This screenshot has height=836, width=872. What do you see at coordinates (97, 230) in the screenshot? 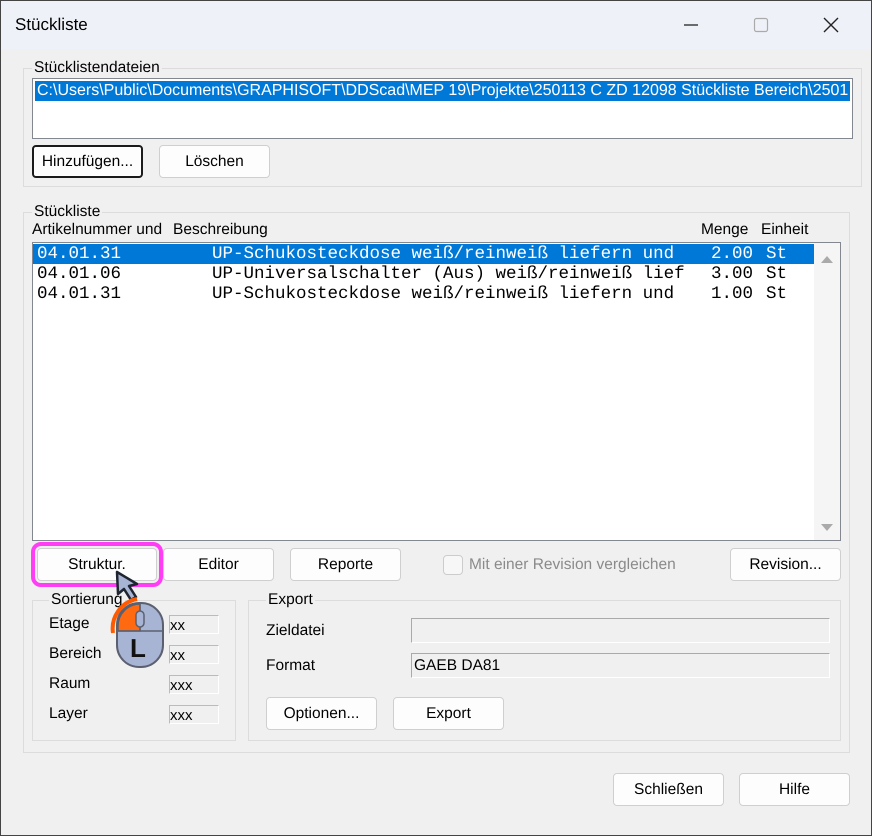
I see `column-header: Artikelnummer und` at bounding box center [97, 230].